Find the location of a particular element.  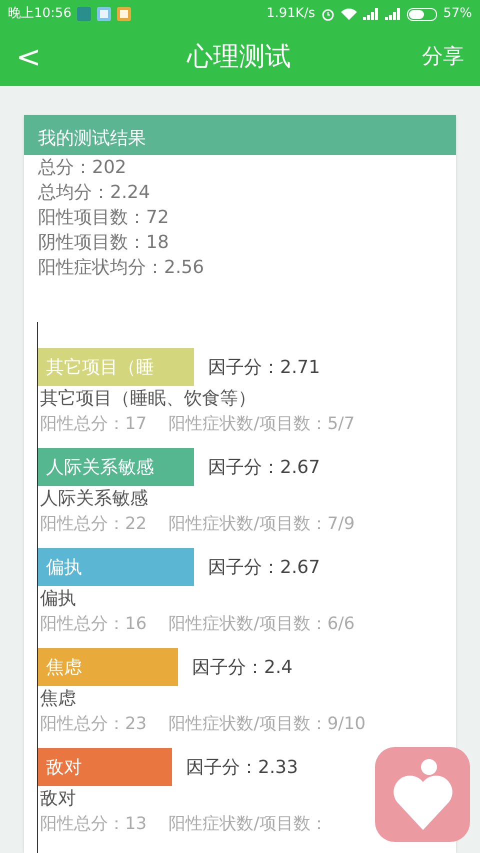

network-speed: 1.91K/s is located at coordinates (291, 14).